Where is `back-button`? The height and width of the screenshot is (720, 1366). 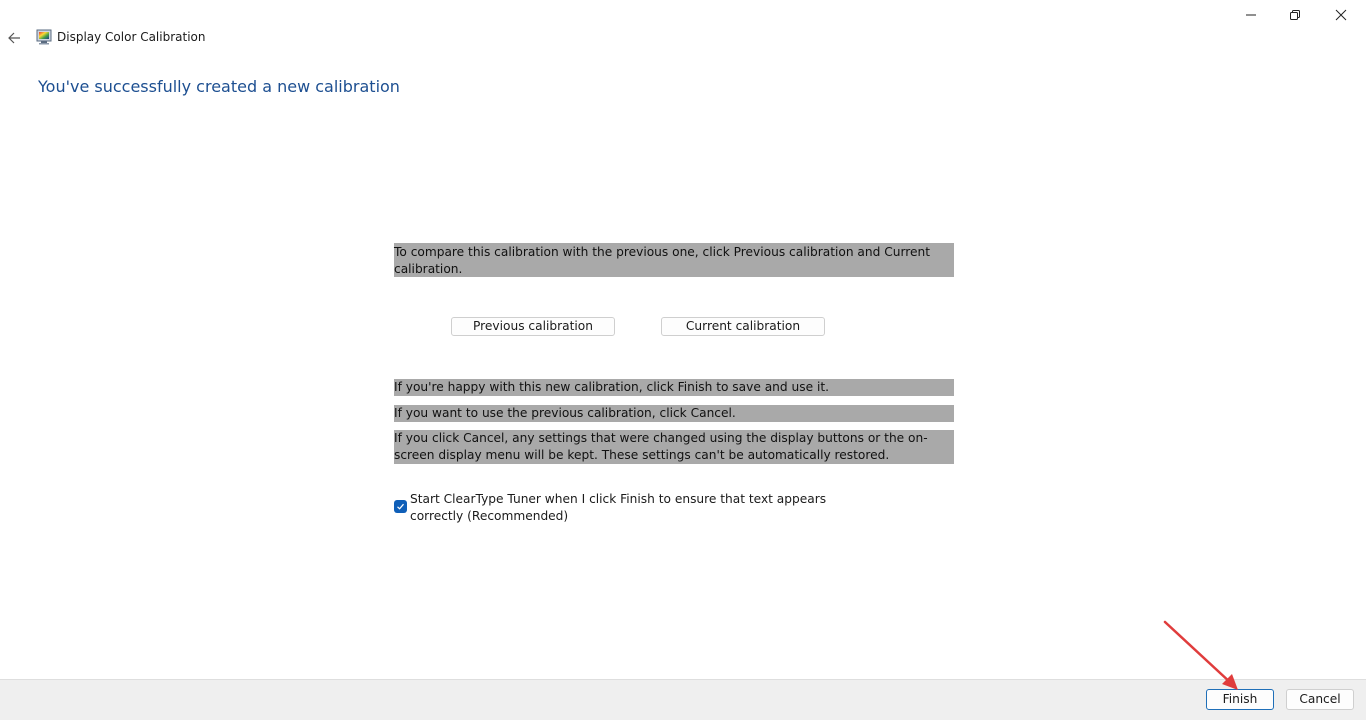
back-button is located at coordinates (15, 38).